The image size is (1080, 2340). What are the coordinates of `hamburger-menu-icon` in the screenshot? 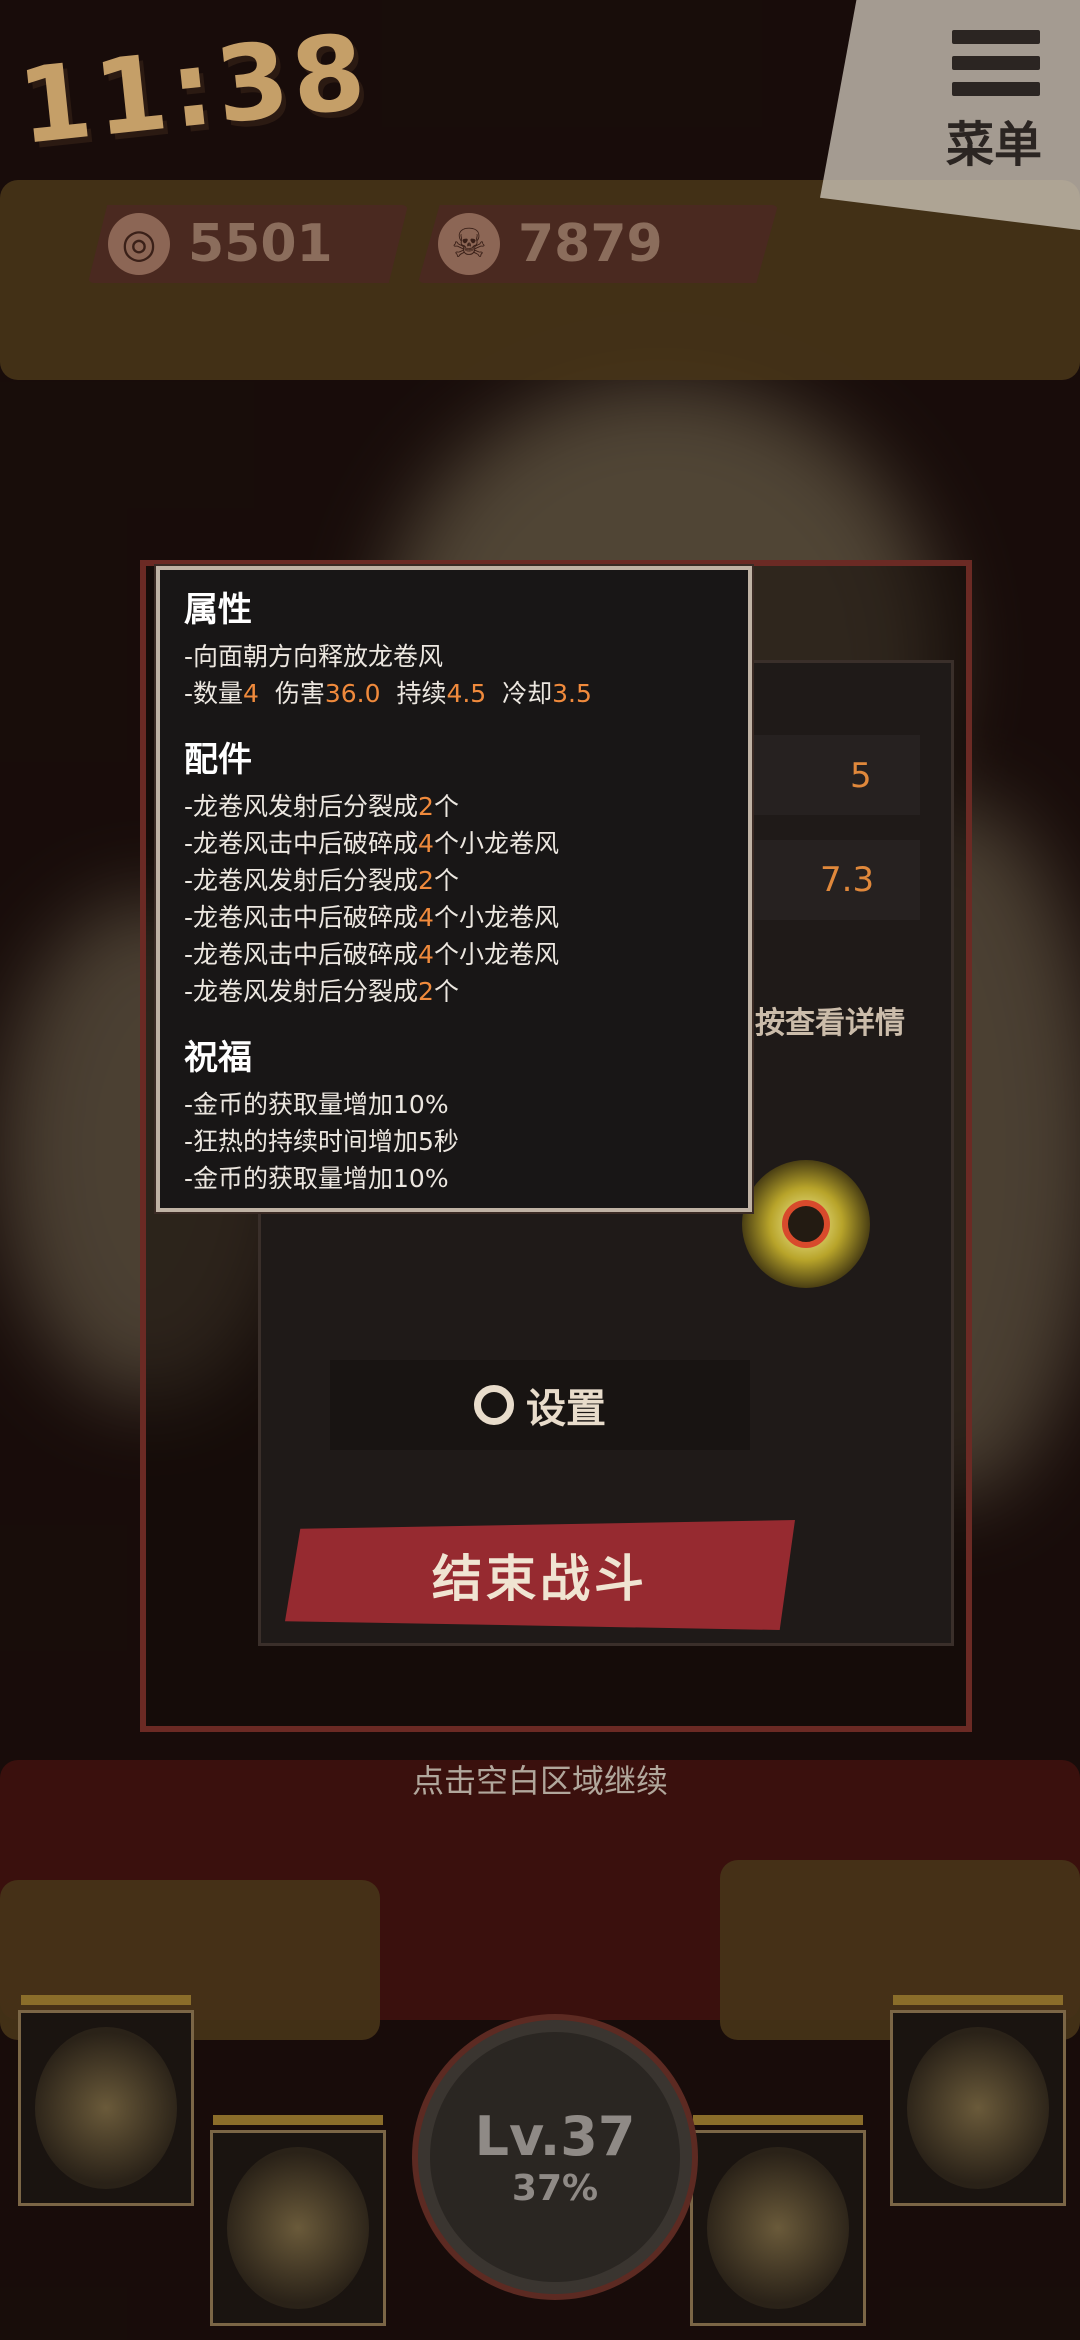 It's located at (996, 69).